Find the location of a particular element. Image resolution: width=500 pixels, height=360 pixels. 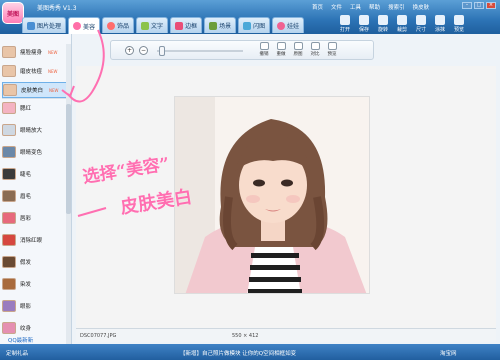

annotation-dash is located at coordinates (92, 212).